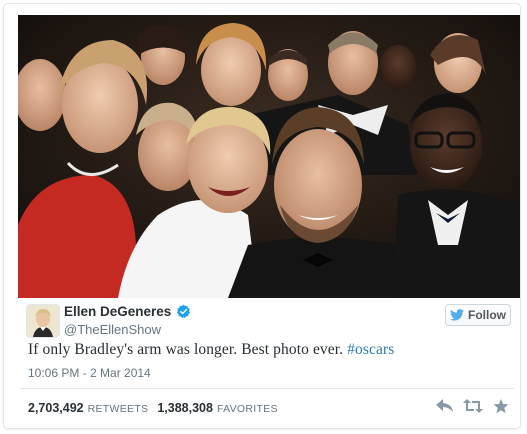  What do you see at coordinates (118, 409) in the screenshot?
I see `retweets-label: RETWEETS` at bounding box center [118, 409].